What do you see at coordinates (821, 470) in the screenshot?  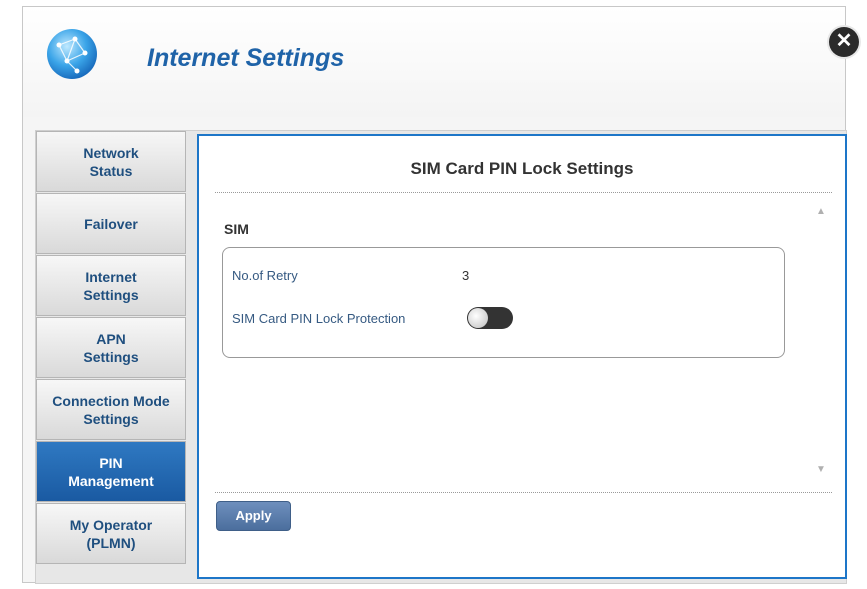 I see `scroll-down-arrow-icon: ▼` at bounding box center [821, 470].